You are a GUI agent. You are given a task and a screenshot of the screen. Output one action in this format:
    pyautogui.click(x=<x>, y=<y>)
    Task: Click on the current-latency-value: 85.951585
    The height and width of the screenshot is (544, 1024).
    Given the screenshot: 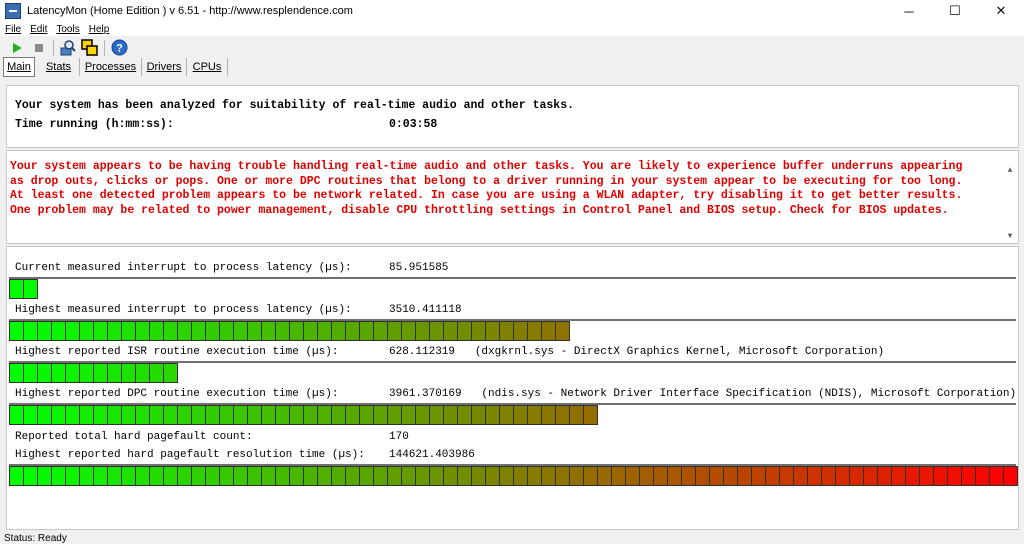 What is the action you would take?
    pyautogui.click(x=419, y=268)
    